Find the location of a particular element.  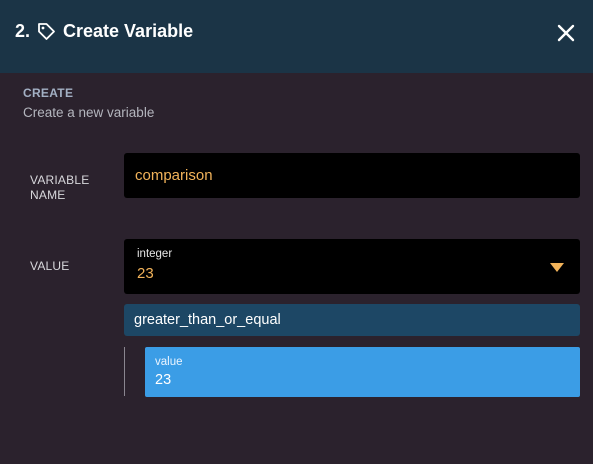

operand-label: value is located at coordinates (169, 362).